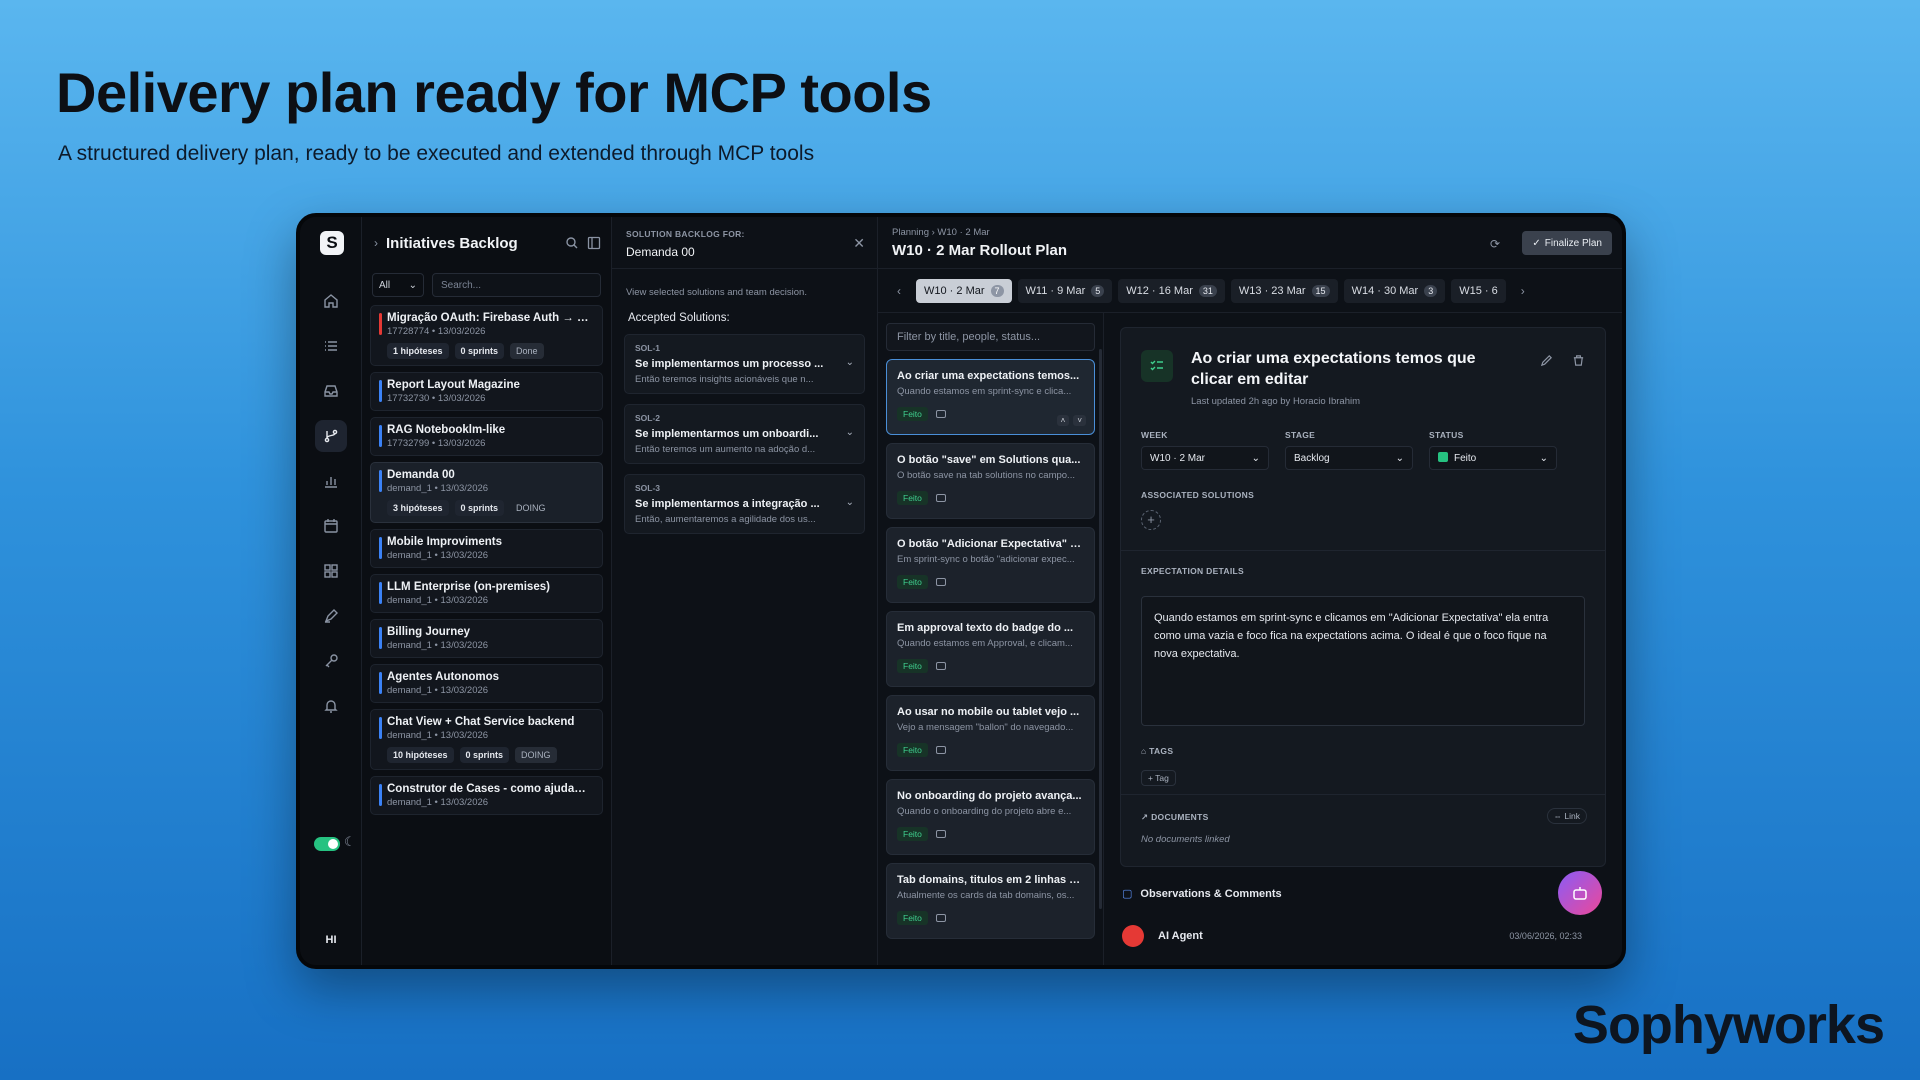 This screenshot has height=1080, width=1920. Describe the element at coordinates (331, 706) in the screenshot. I see `bell-settings-icon` at that location.